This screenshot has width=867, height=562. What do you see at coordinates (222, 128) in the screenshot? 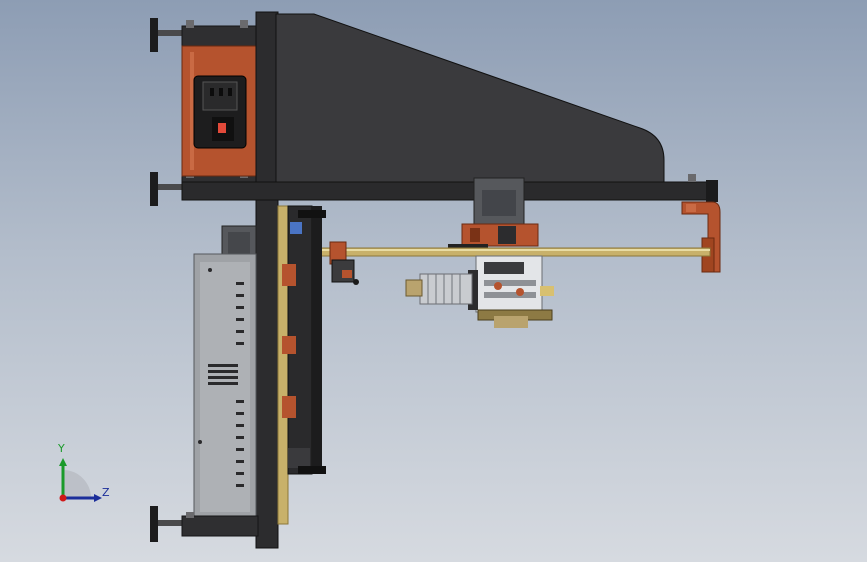
I see `power-switch-icon` at bounding box center [222, 128].